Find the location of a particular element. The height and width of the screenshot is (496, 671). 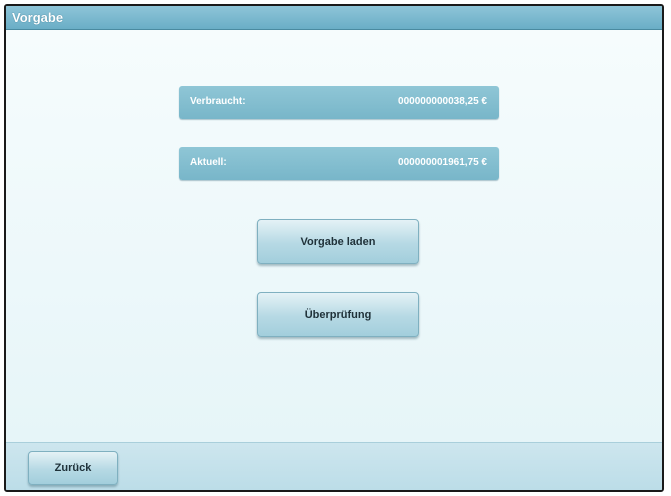

footer-bar: Zurück is located at coordinates (334, 466).